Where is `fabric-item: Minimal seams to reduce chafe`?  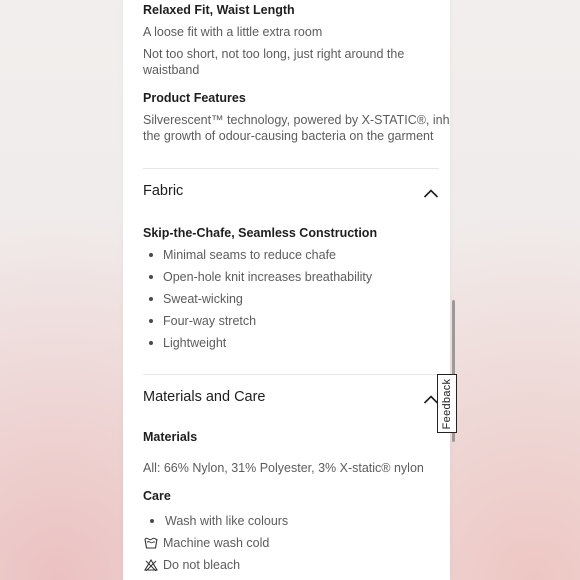
fabric-item: Minimal seams to reduce chafe is located at coordinates (249, 255).